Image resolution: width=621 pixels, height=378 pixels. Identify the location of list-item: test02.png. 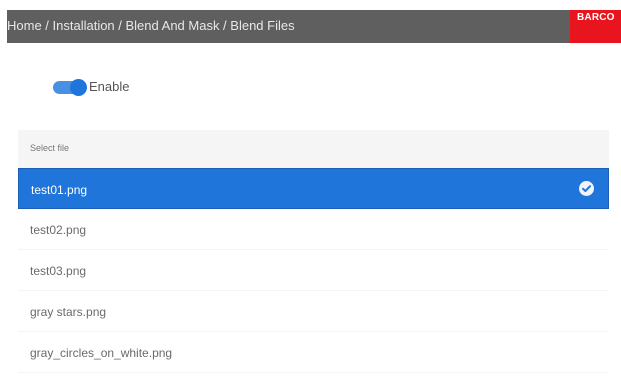
(313, 229).